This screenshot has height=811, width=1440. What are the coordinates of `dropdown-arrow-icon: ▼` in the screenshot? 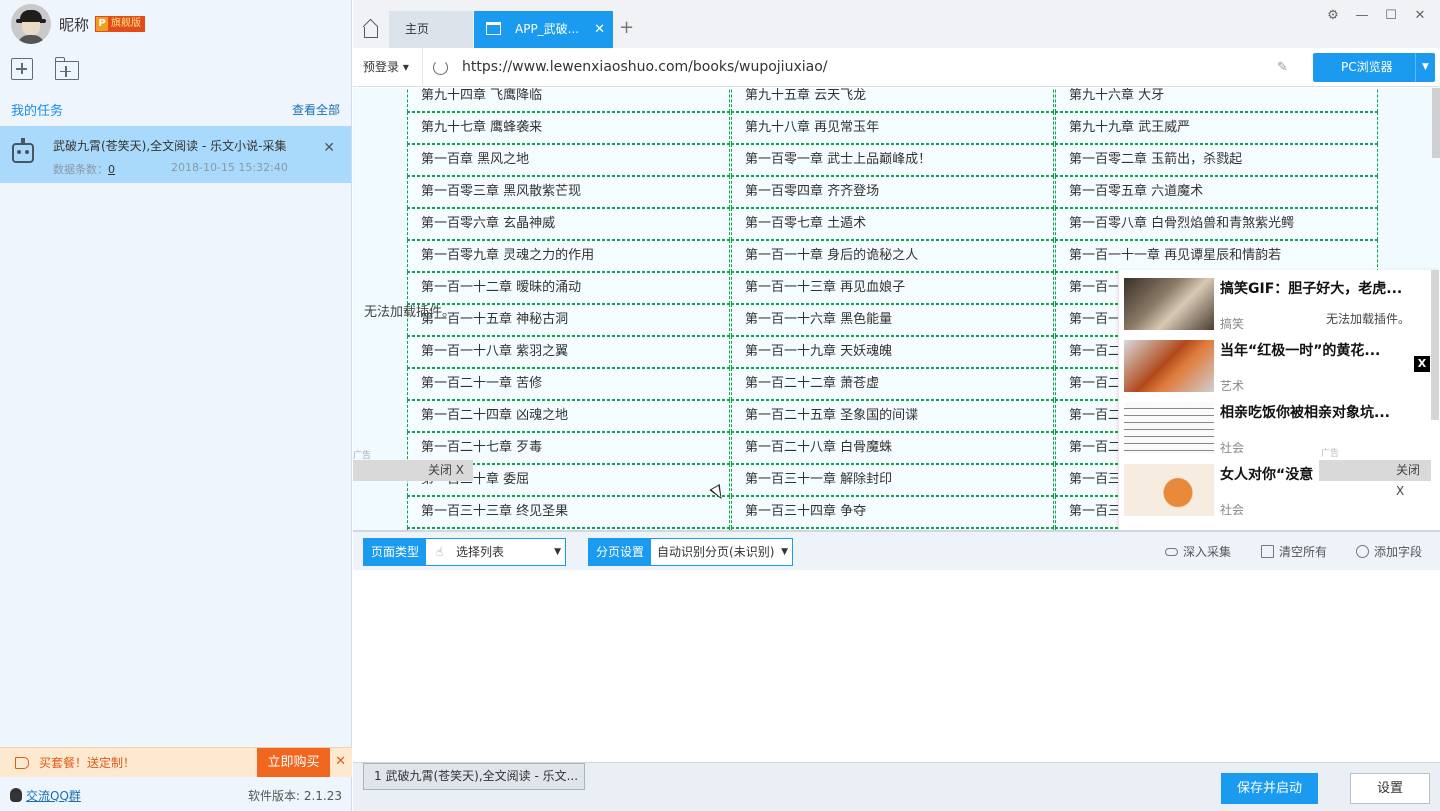 It's located at (784, 552).